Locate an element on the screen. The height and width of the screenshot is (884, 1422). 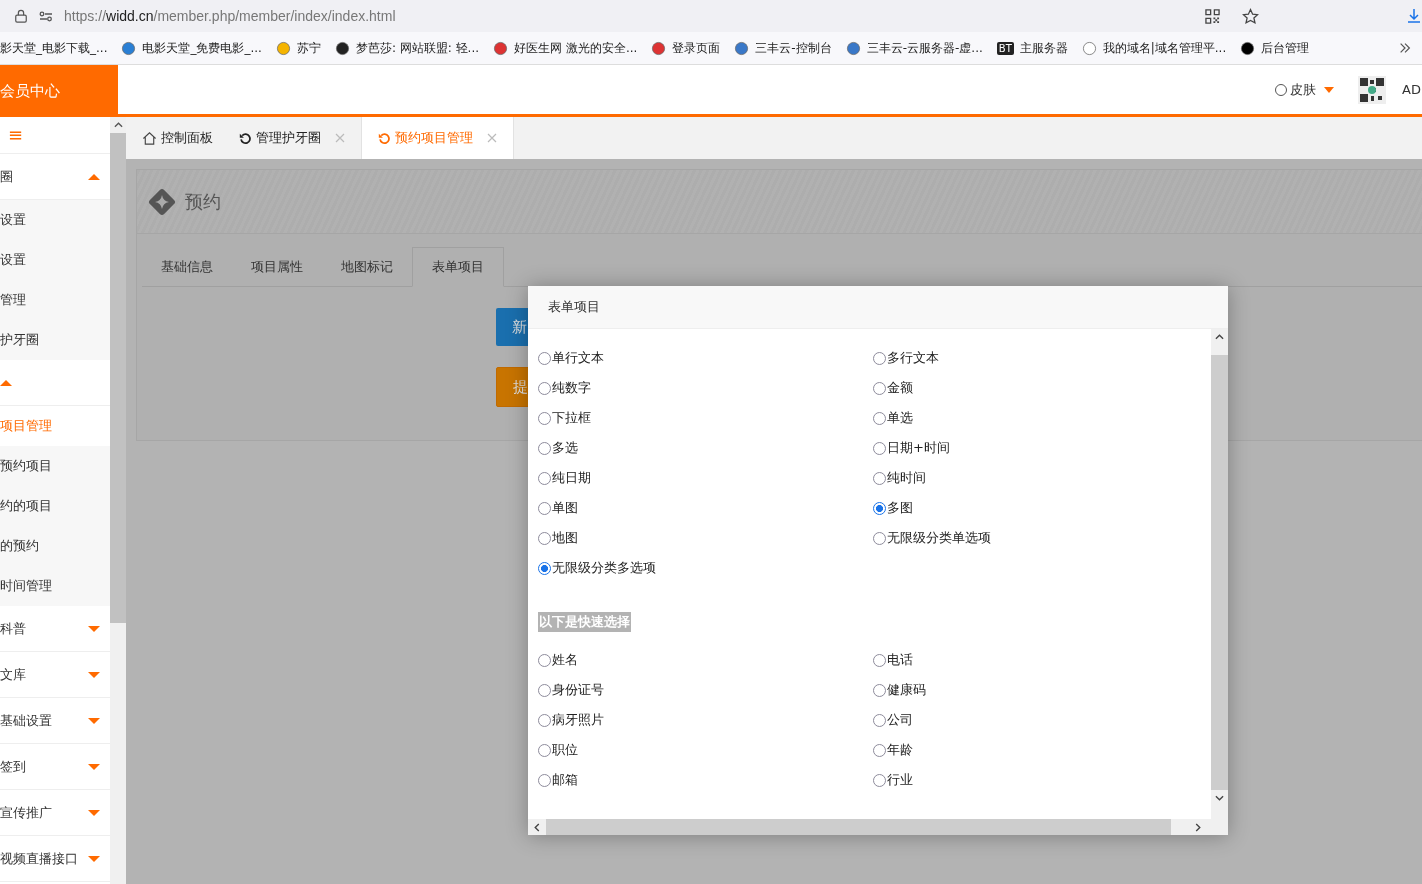
address-field: https://widd.cn/member.php/member/index/index.html is located at coordinates (230, 16).